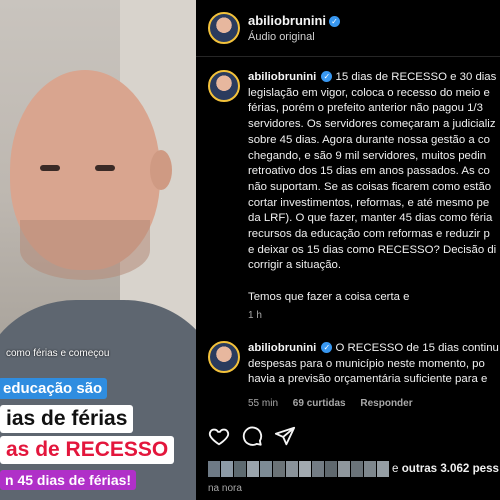  I want to click on post-header: abiliobrunini ✓ Áudio original, so click(353, 30).